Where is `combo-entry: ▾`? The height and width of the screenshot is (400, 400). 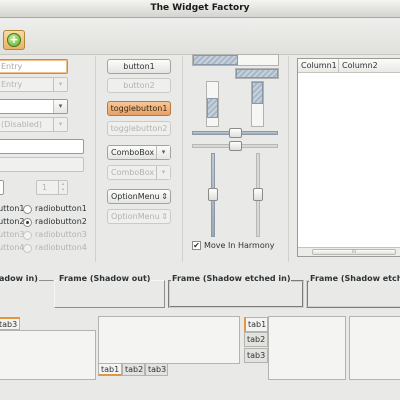 combo-entry: ▾ is located at coordinates (34, 106).